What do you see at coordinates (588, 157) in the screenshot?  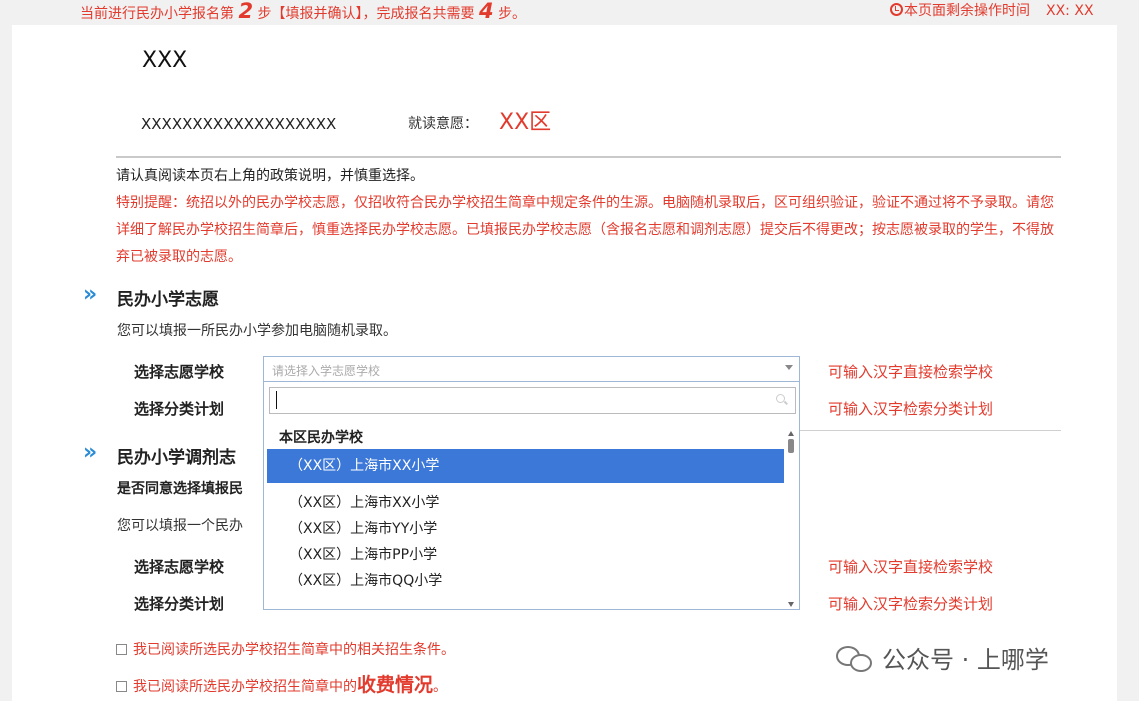 I see `header-divider` at bounding box center [588, 157].